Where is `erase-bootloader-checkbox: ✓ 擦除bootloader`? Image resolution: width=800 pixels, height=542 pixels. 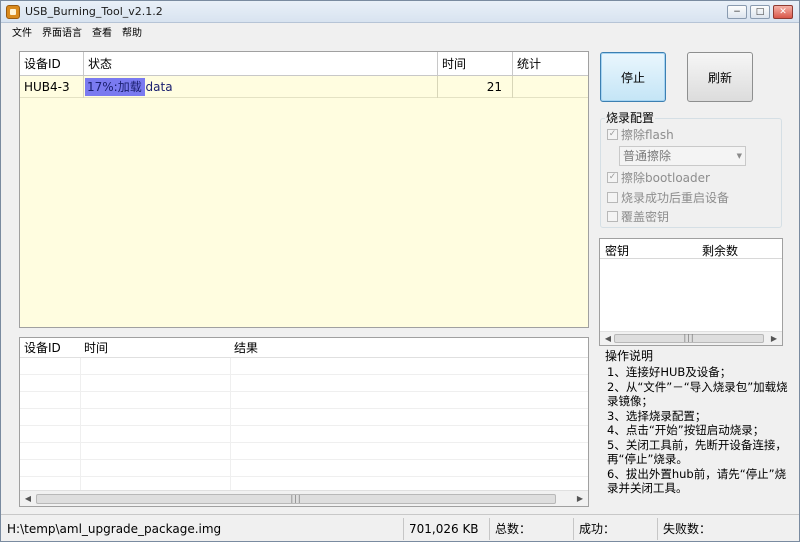 erase-bootloader-checkbox: ✓ 擦除bootloader is located at coordinates (658, 177).